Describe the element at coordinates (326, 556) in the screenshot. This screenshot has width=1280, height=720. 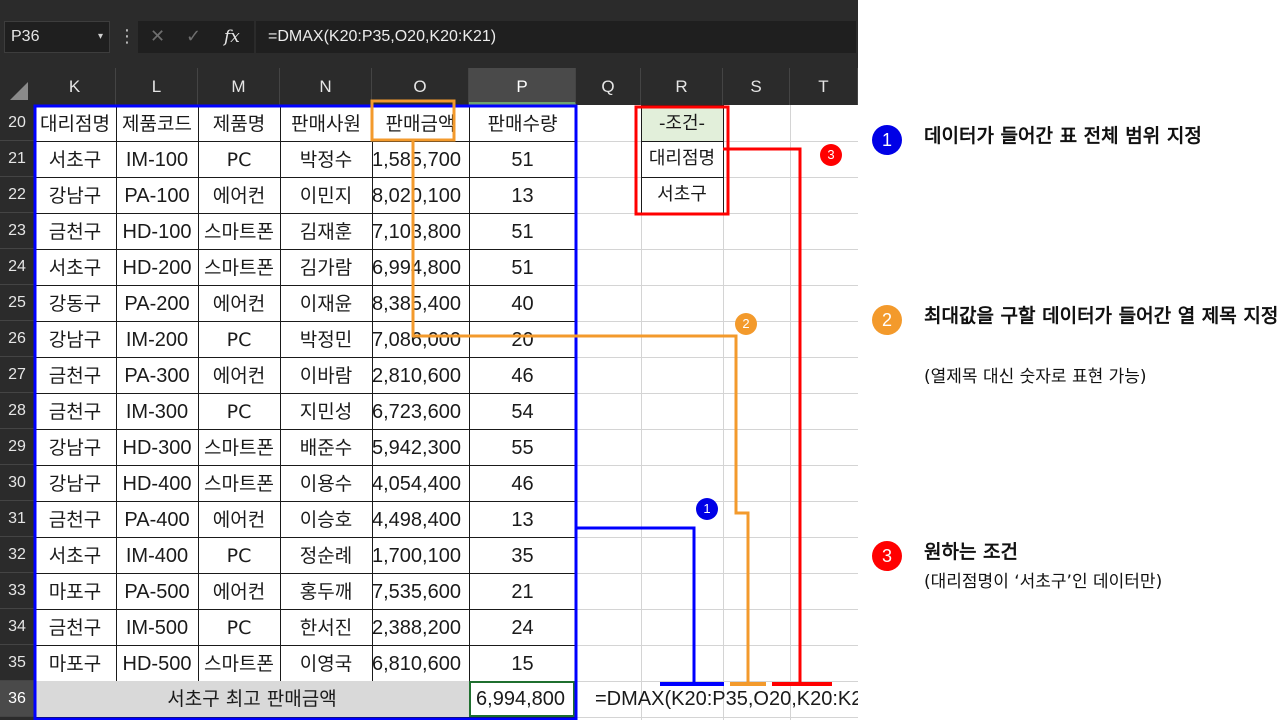
I see `table-cell-seller: 정순례` at that location.